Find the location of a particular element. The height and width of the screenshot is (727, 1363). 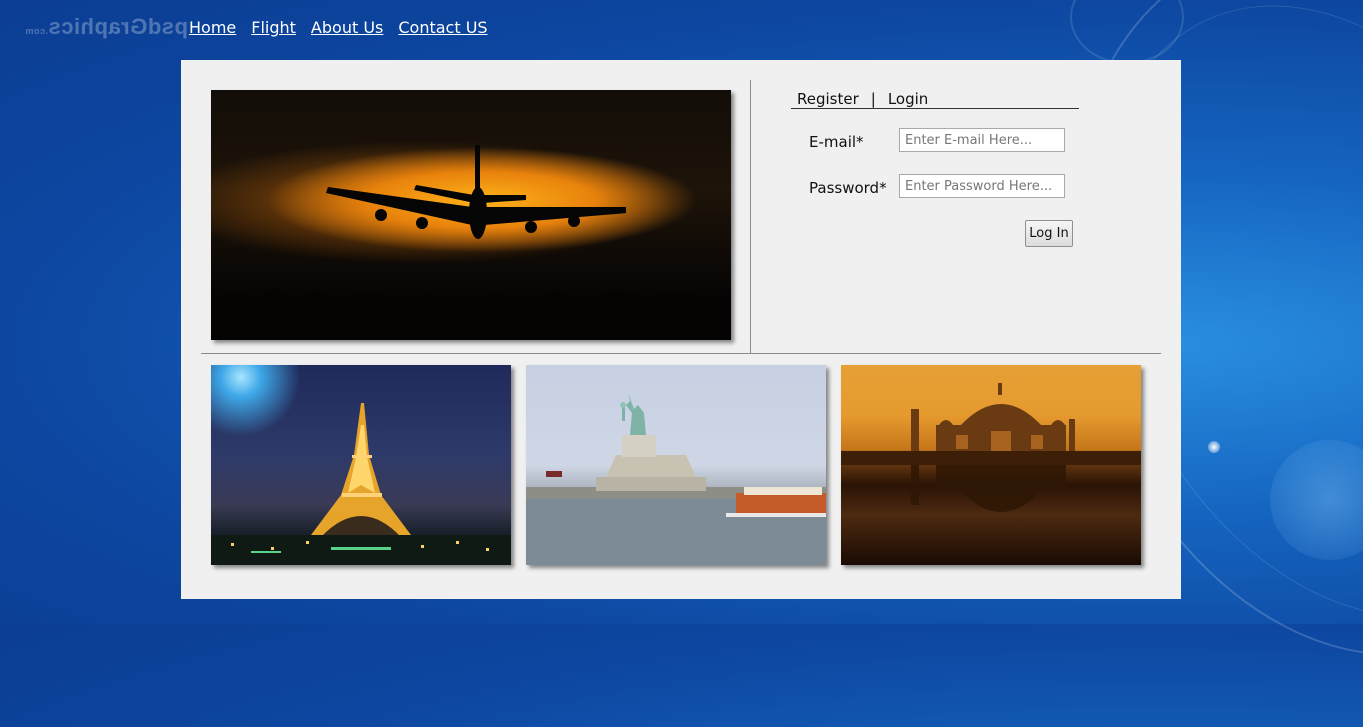

password-field is located at coordinates (982, 186).